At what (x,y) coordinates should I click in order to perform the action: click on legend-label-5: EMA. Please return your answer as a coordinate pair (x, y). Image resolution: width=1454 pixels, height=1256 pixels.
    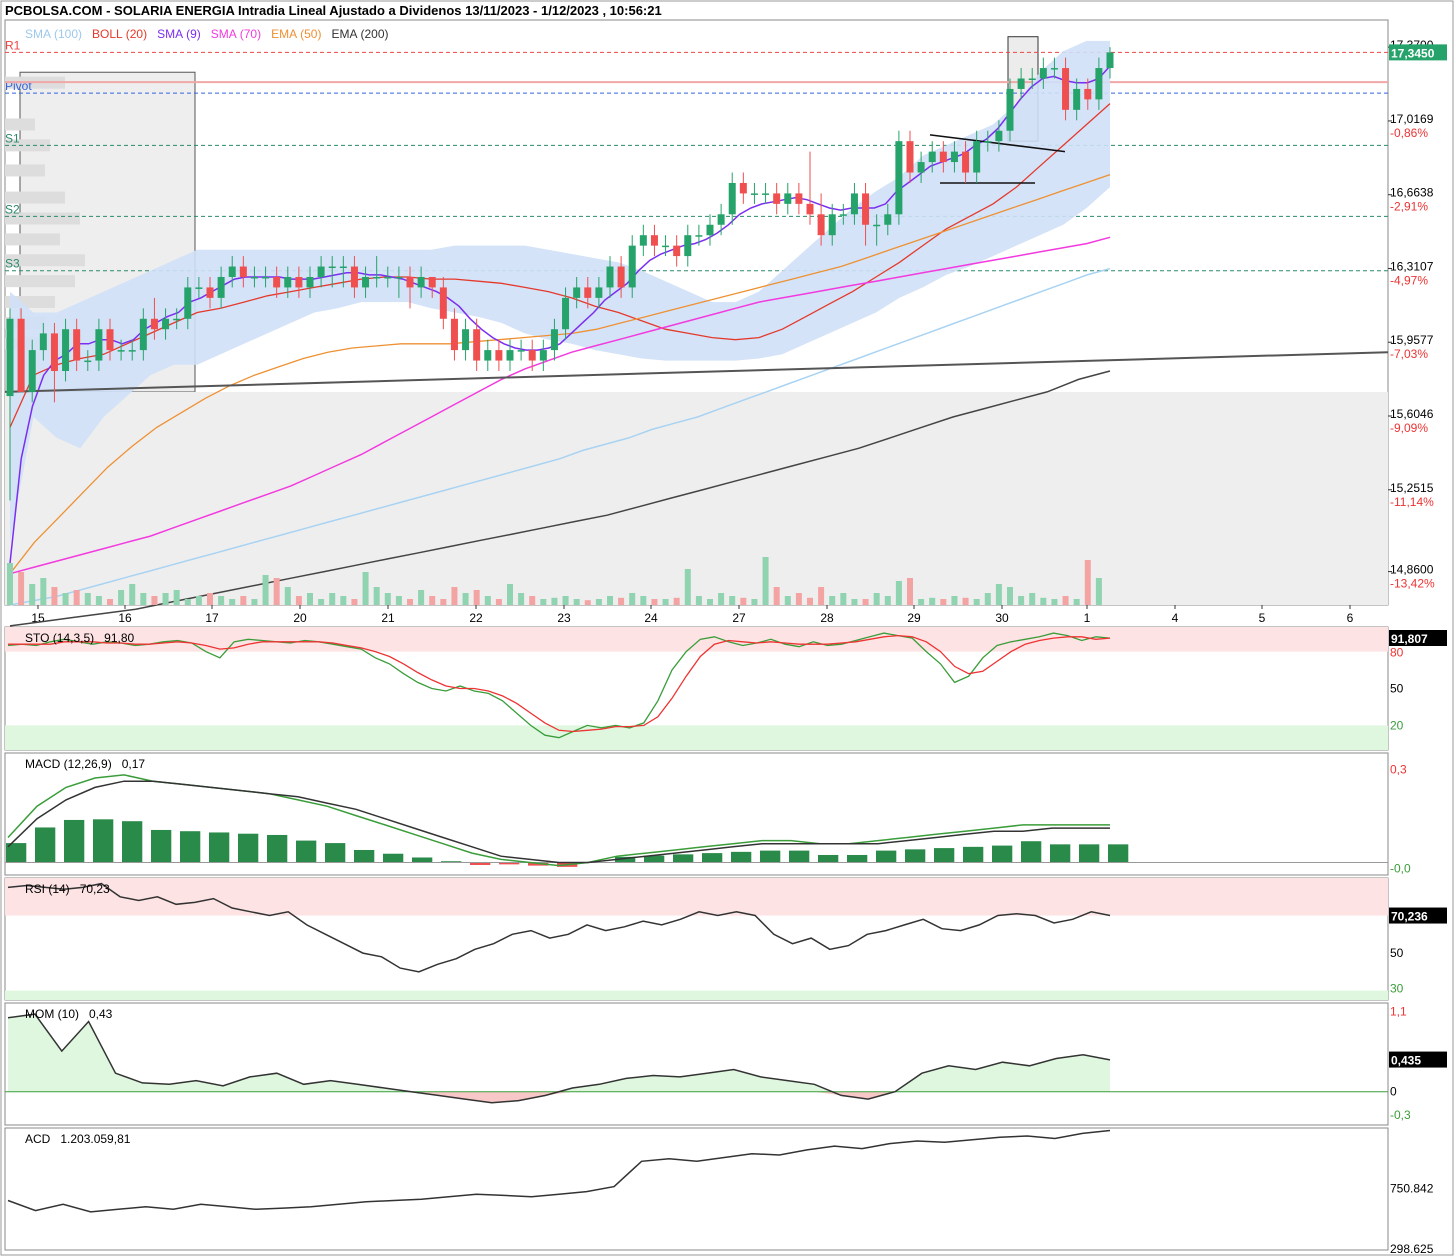
    Looking at the image, I should click on (344, 34).